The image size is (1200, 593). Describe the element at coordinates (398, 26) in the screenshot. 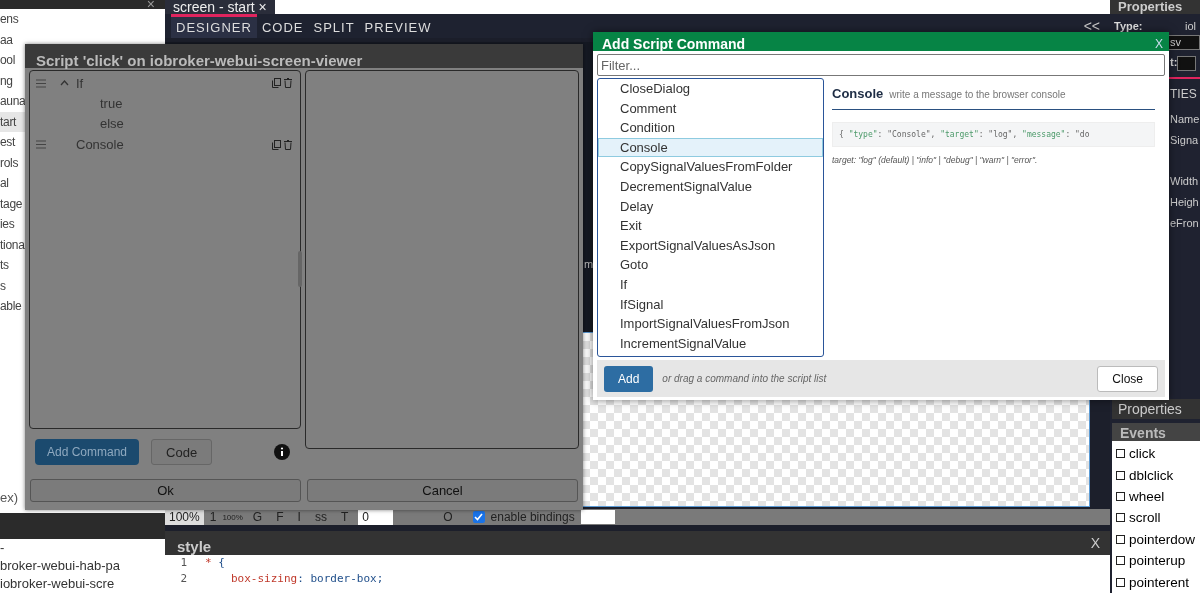

I see `view-tab: PREVIEW` at that location.